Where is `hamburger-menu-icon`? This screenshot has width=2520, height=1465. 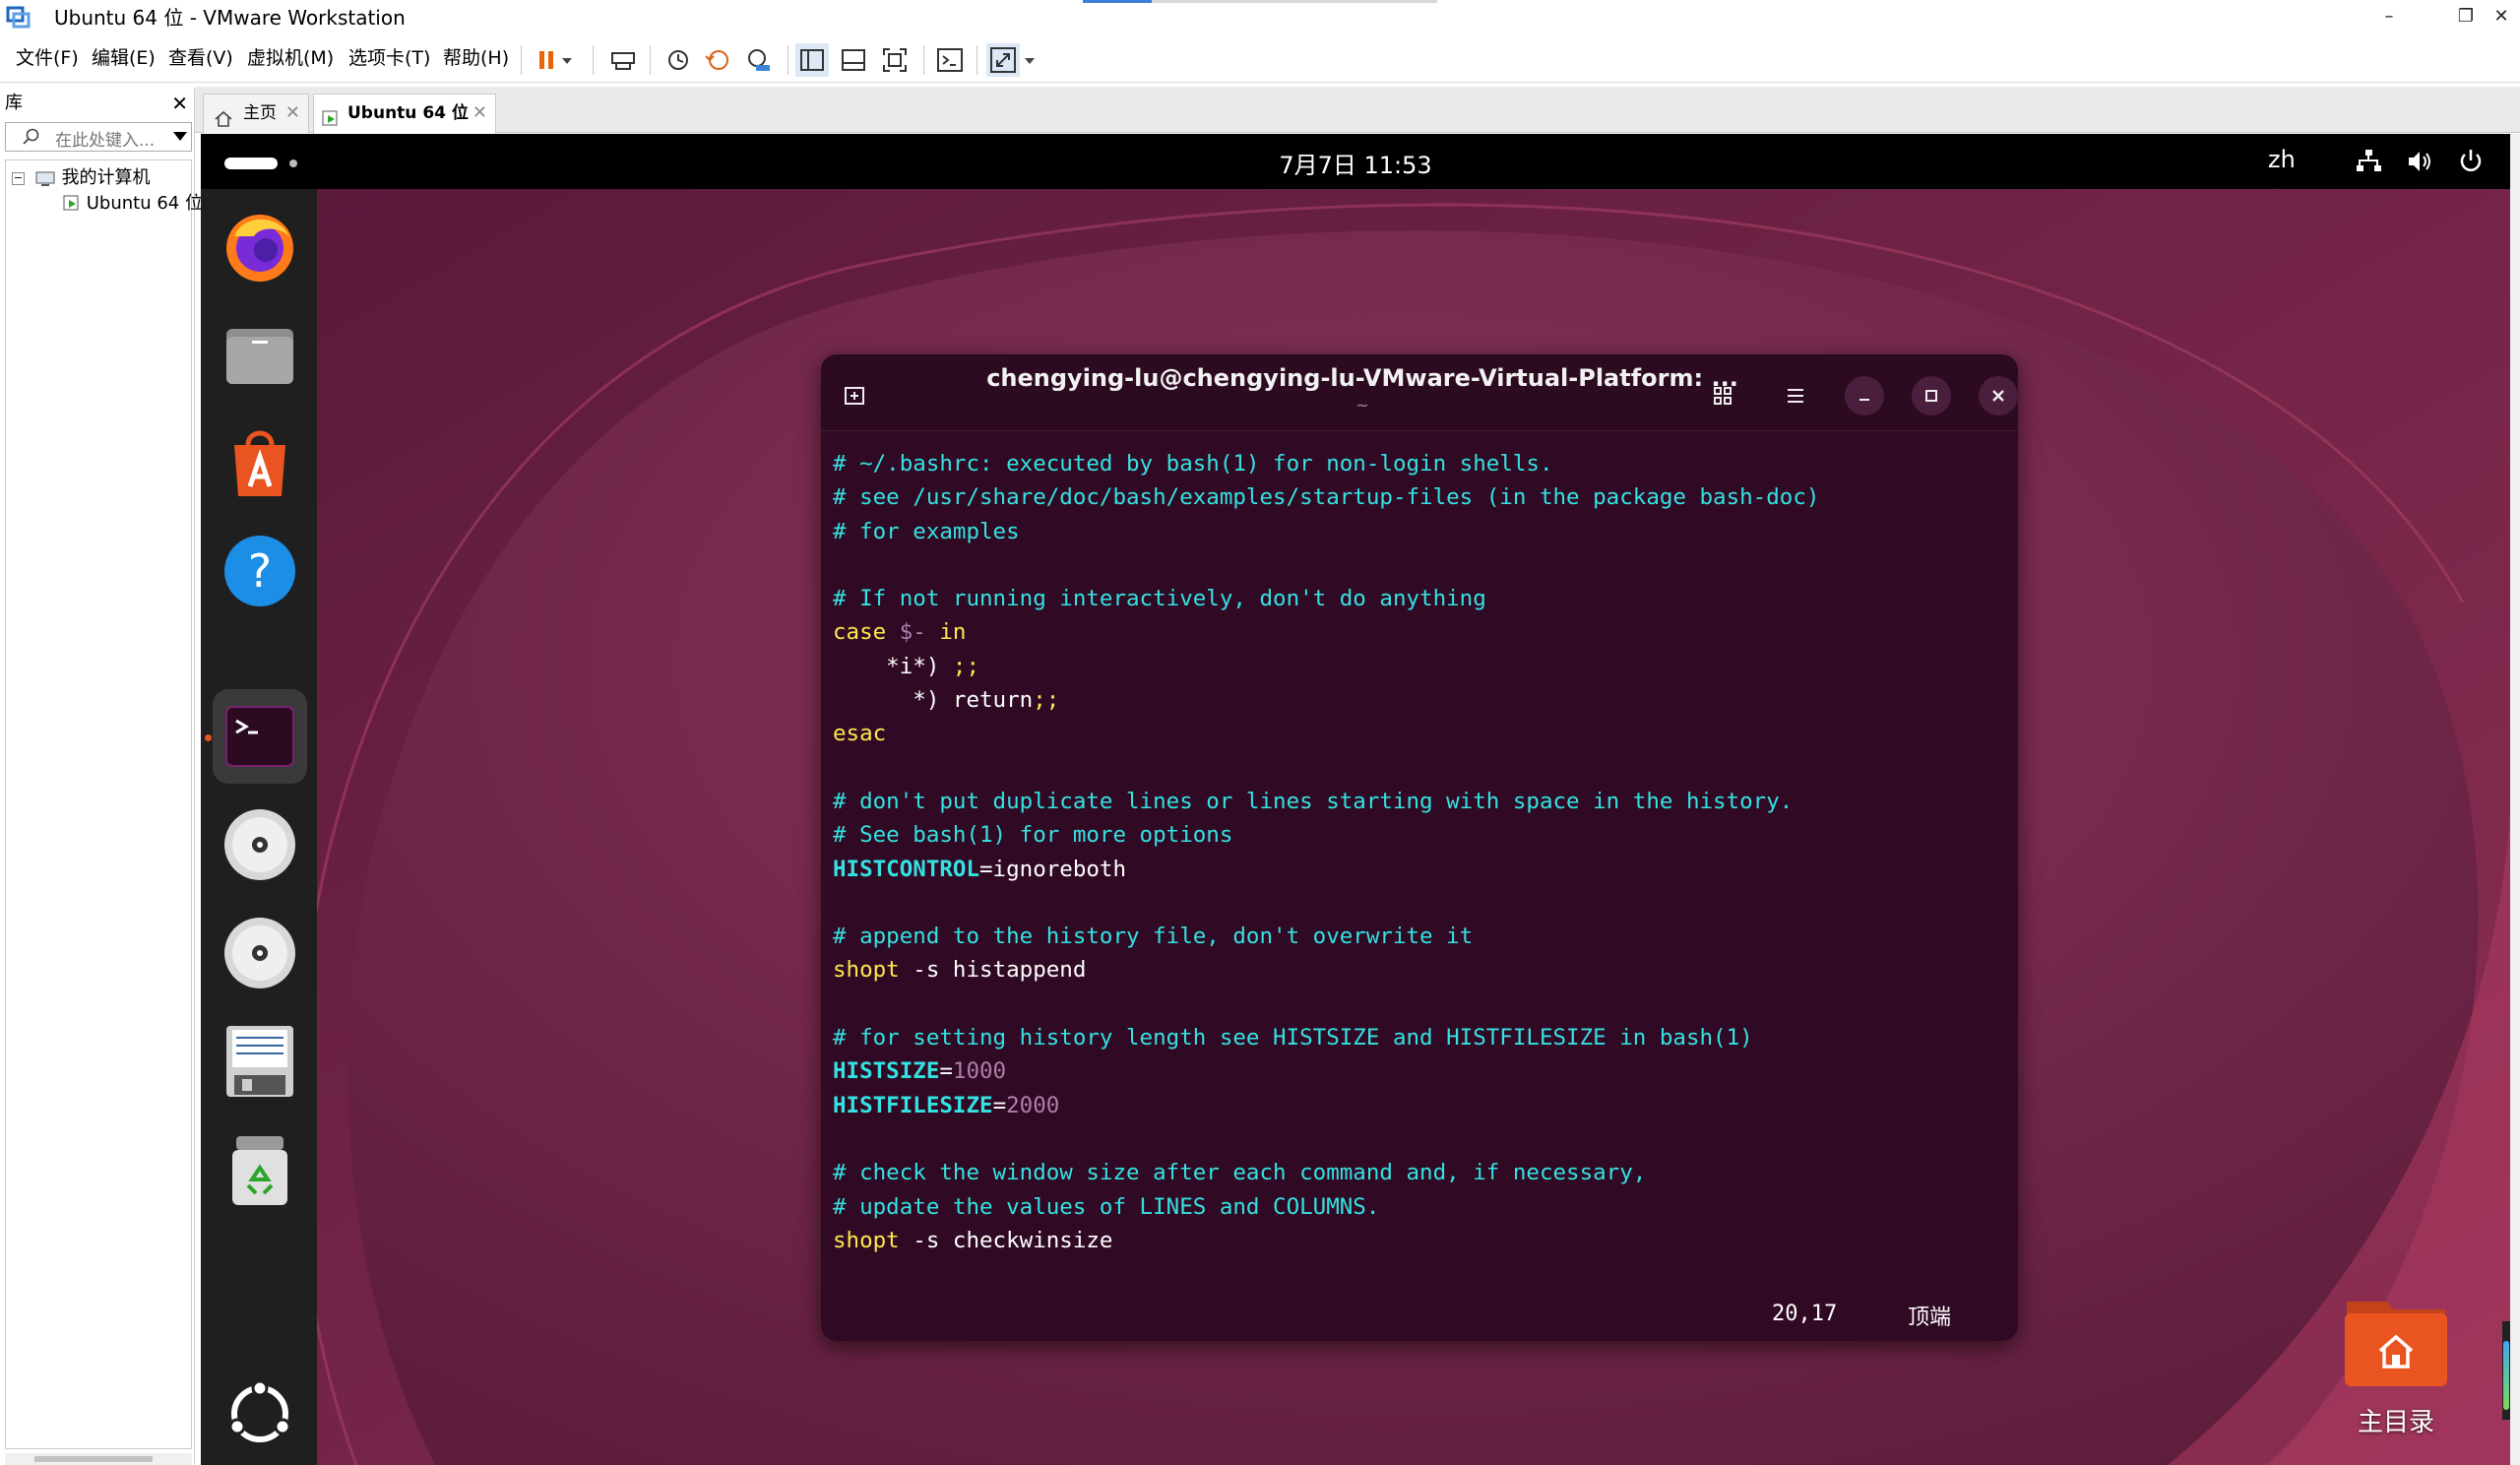
hamburger-menu-icon is located at coordinates (1795, 395).